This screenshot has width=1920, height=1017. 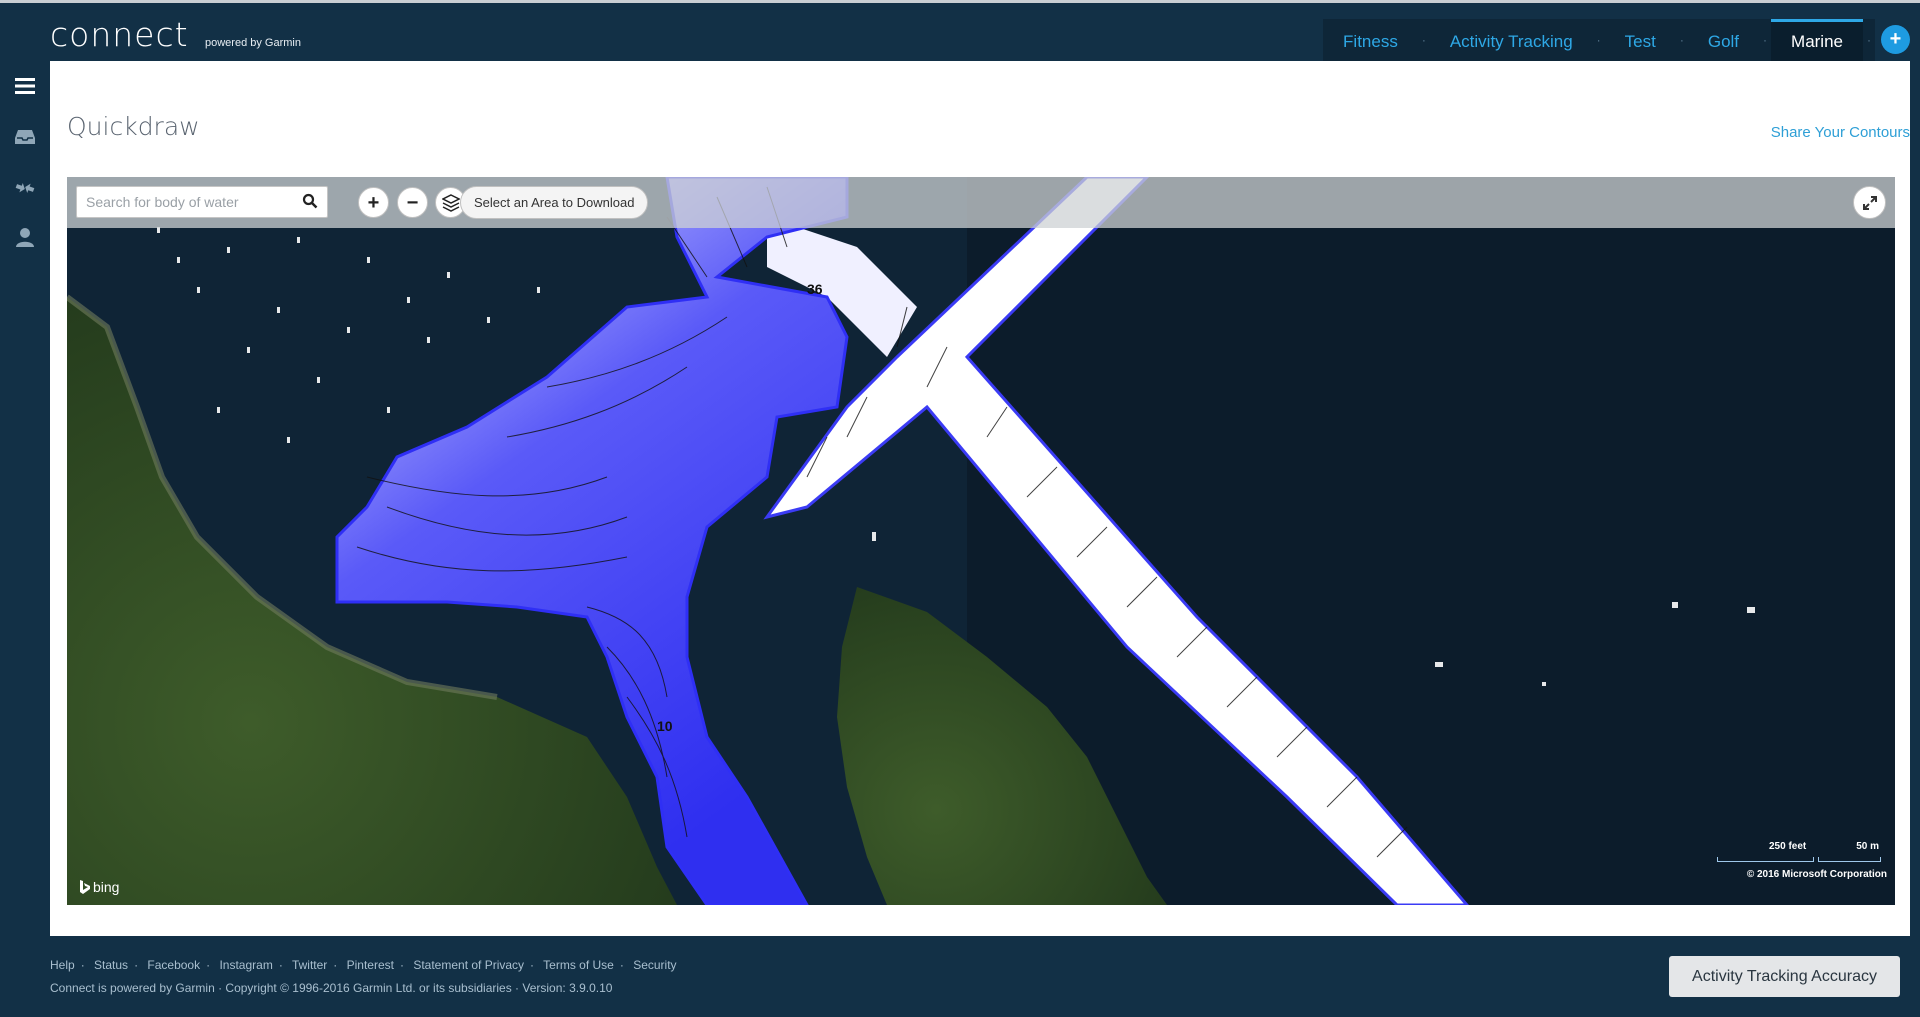 I want to click on tab-test: Test, so click(x=1640, y=40).